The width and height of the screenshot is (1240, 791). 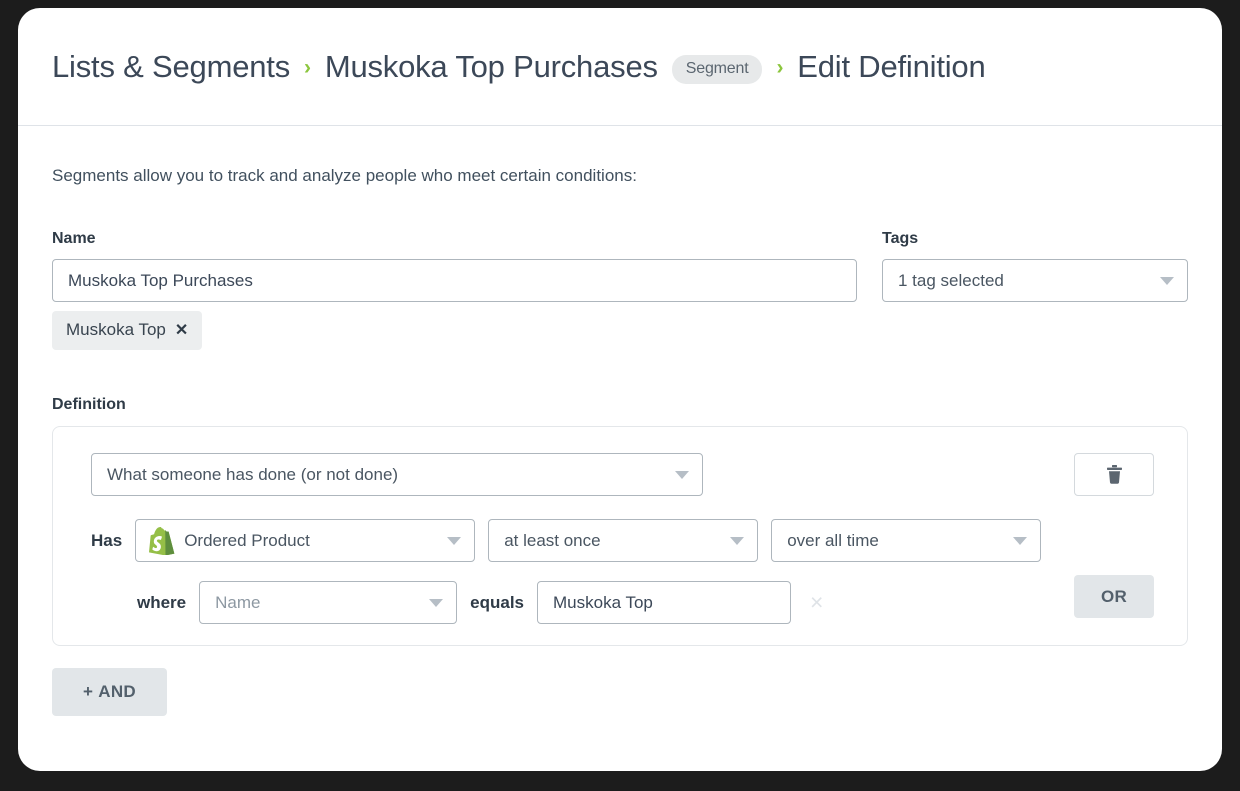 I want to click on tag-chip-row: Muskoka Top ✕, so click(x=454, y=330).